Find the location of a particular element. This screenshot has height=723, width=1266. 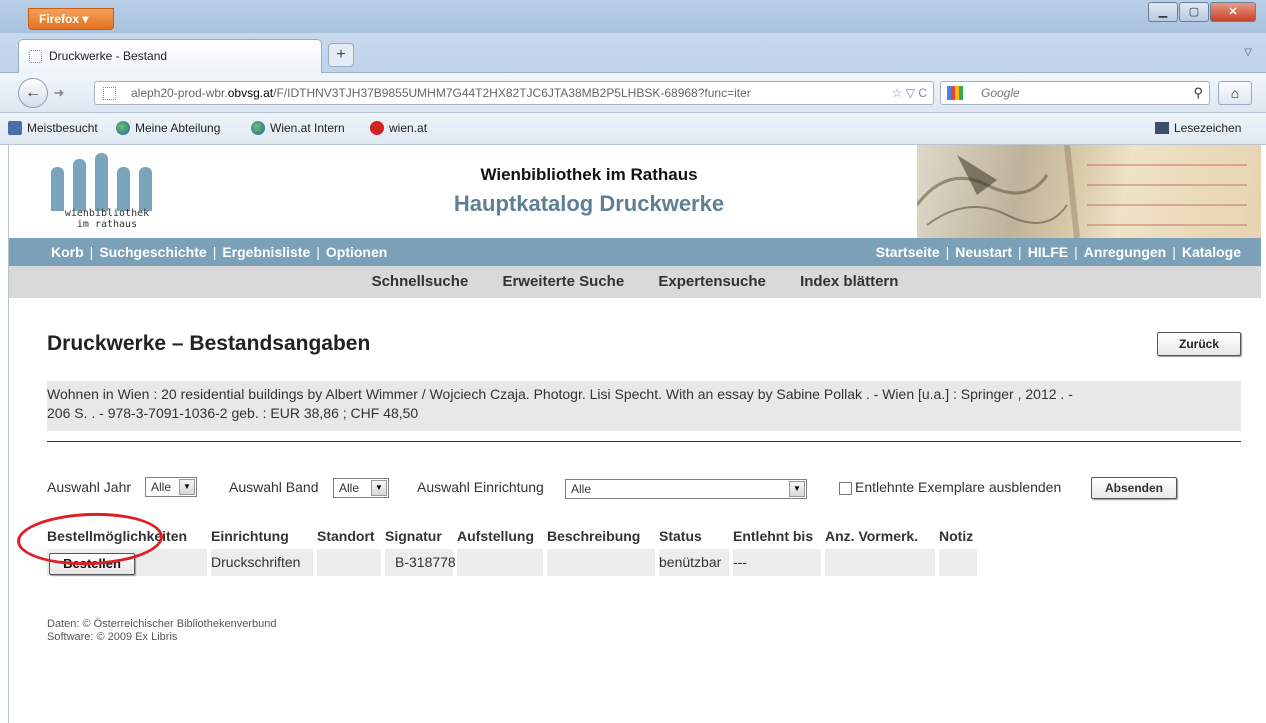

back-button: ← is located at coordinates (33, 93).